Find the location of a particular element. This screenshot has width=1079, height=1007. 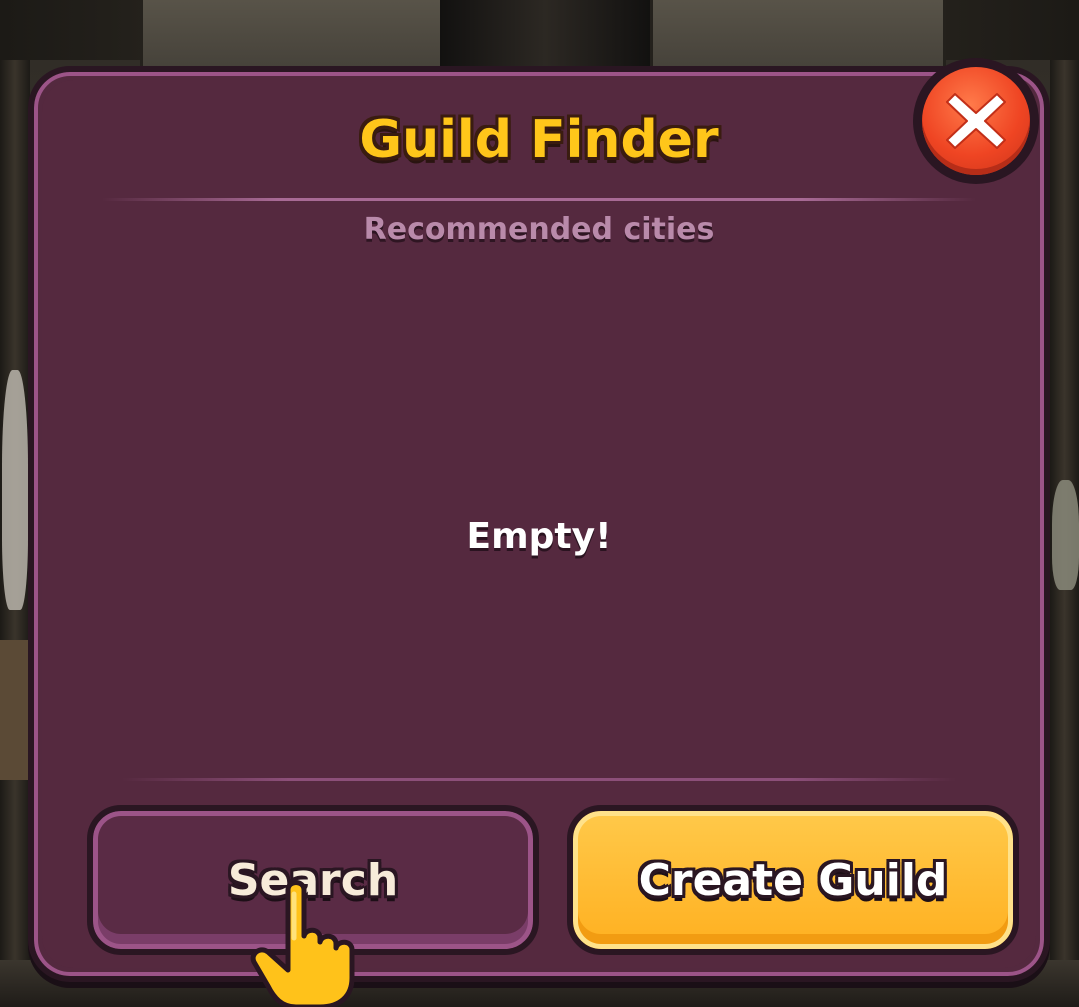

close-icon is located at coordinates (976, 121).